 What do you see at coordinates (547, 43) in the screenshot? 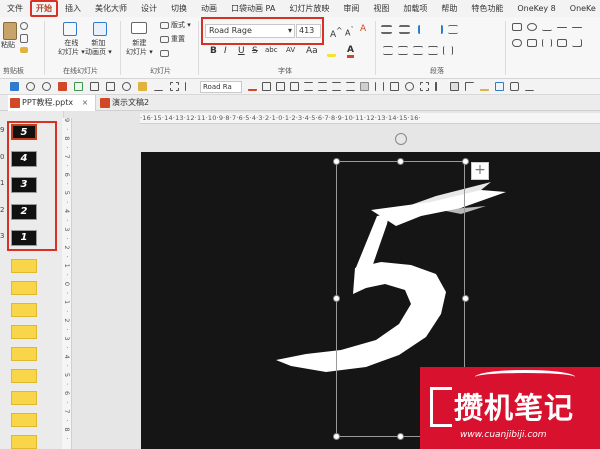
I see `shape-brace-icon` at bounding box center [547, 43].